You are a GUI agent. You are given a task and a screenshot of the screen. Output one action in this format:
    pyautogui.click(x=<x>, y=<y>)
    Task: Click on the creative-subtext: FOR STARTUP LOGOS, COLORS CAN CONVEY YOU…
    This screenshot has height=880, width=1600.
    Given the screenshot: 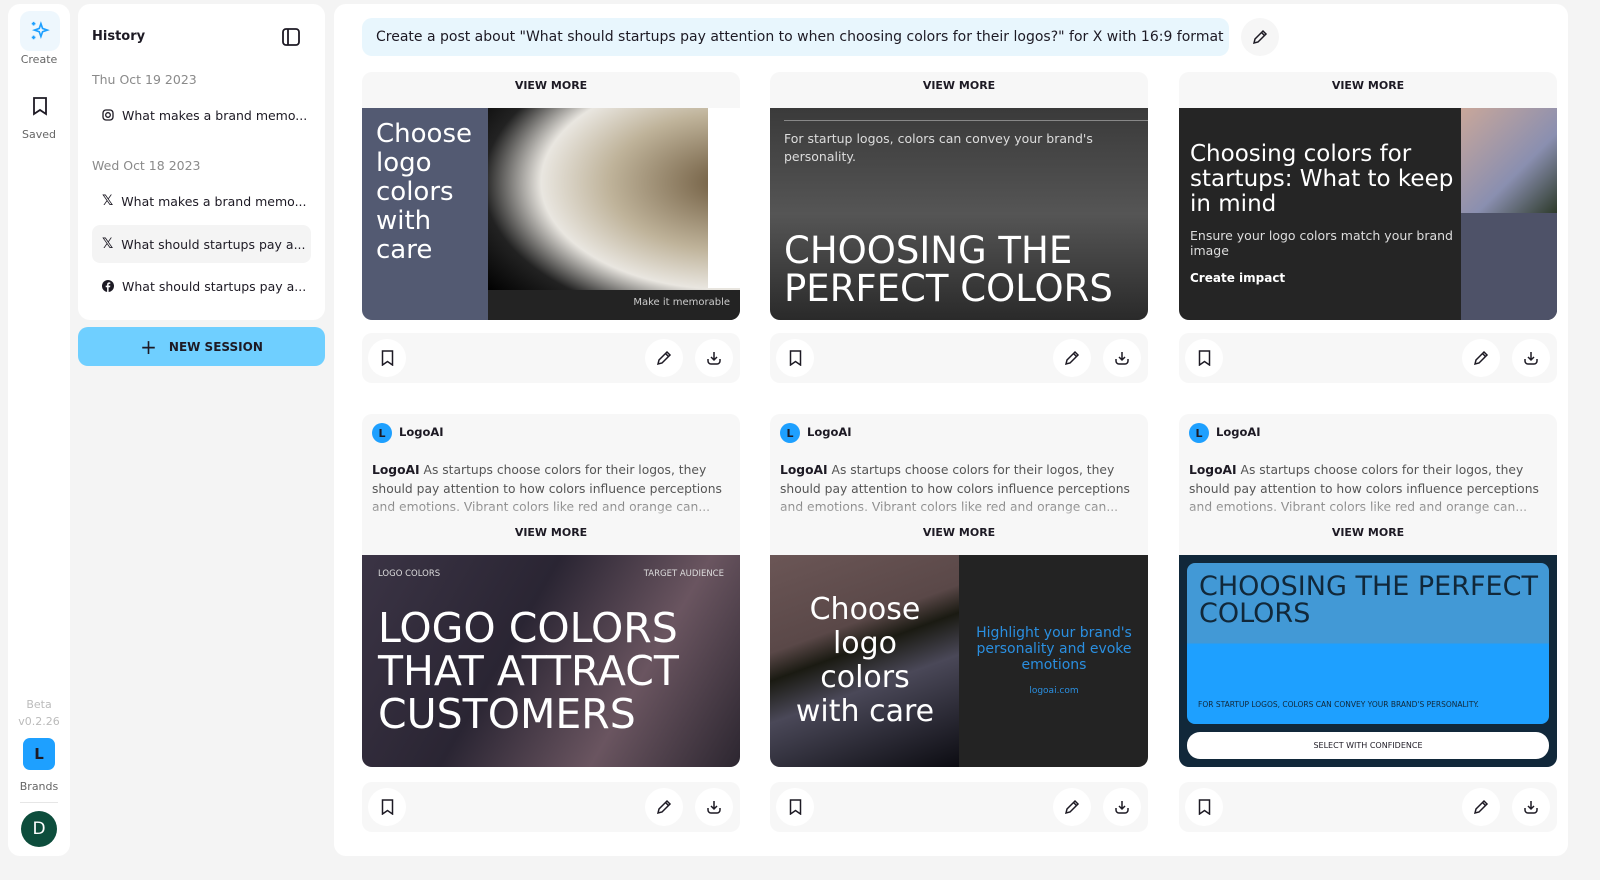 What is the action you would take?
    pyautogui.click(x=1338, y=704)
    